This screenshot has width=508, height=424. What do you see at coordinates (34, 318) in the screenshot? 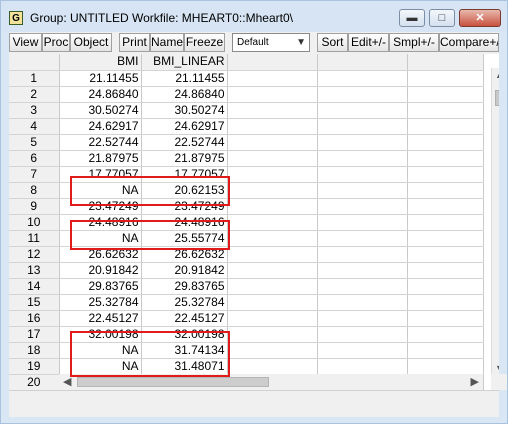
I see `row-number: 16` at bounding box center [34, 318].